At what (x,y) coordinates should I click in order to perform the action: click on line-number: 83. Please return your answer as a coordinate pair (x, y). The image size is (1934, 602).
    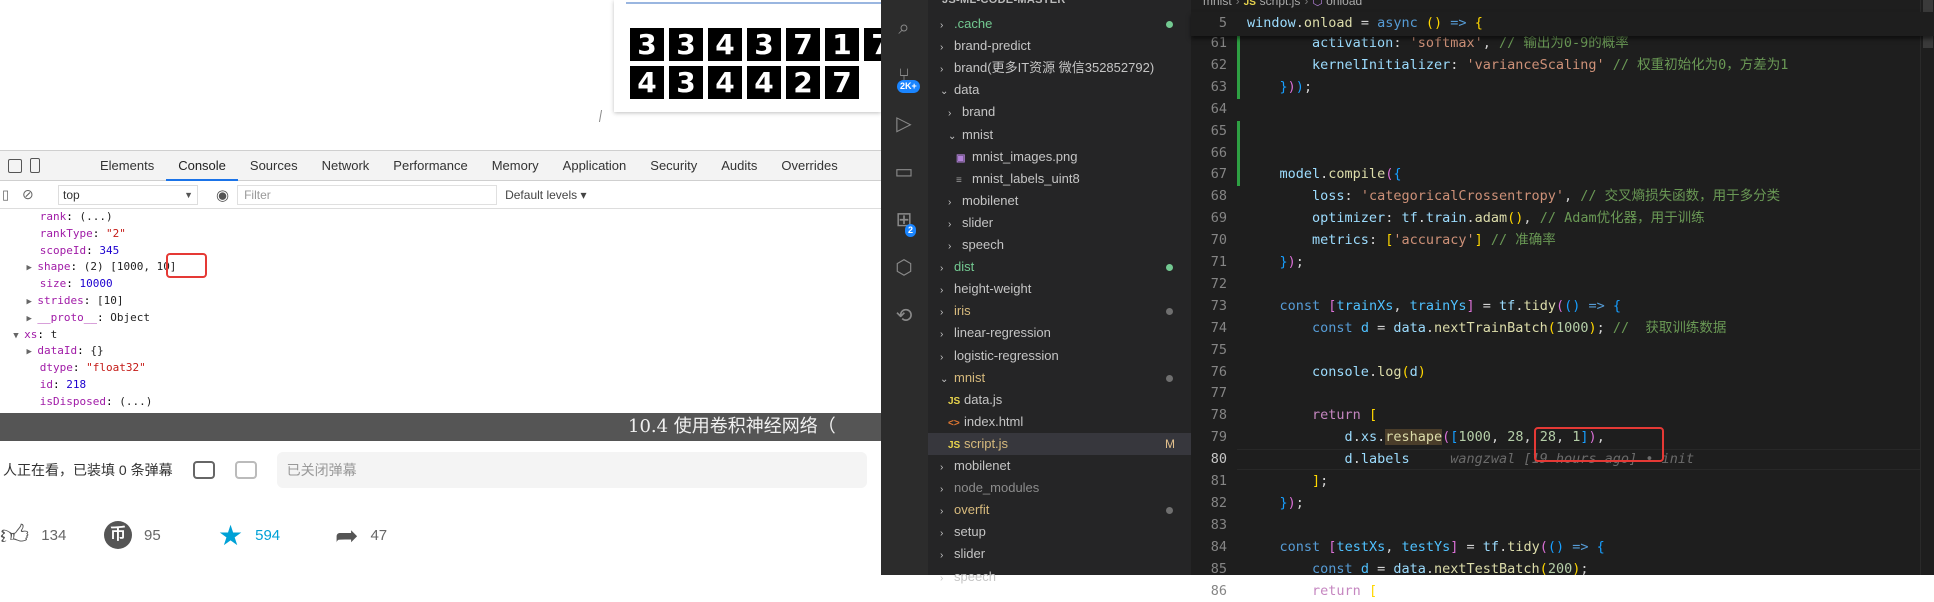
    Looking at the image, I should click on (1218, 524).